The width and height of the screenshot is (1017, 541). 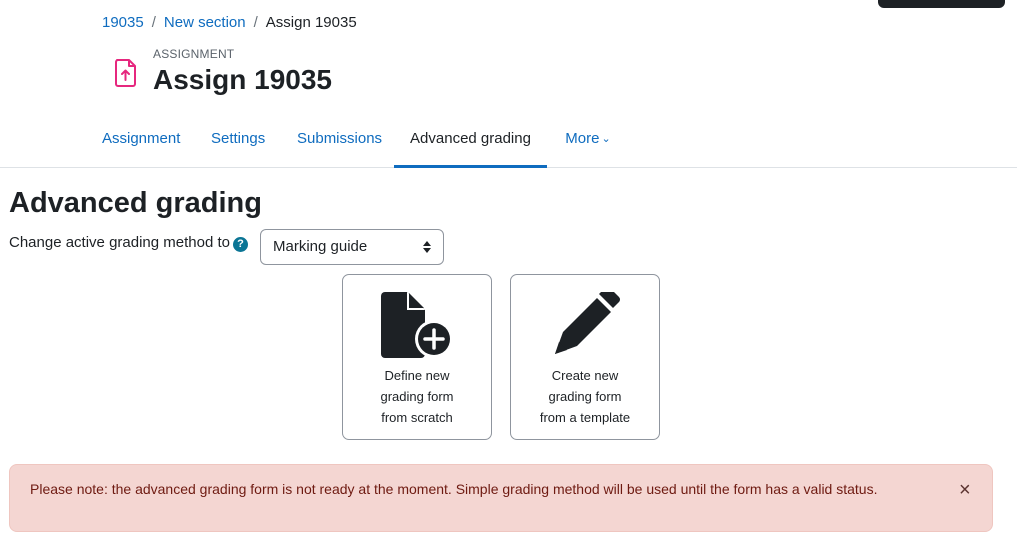 I want to click on define-new-form-card: Define new grading form from scratch, so click(x=417, y=357).